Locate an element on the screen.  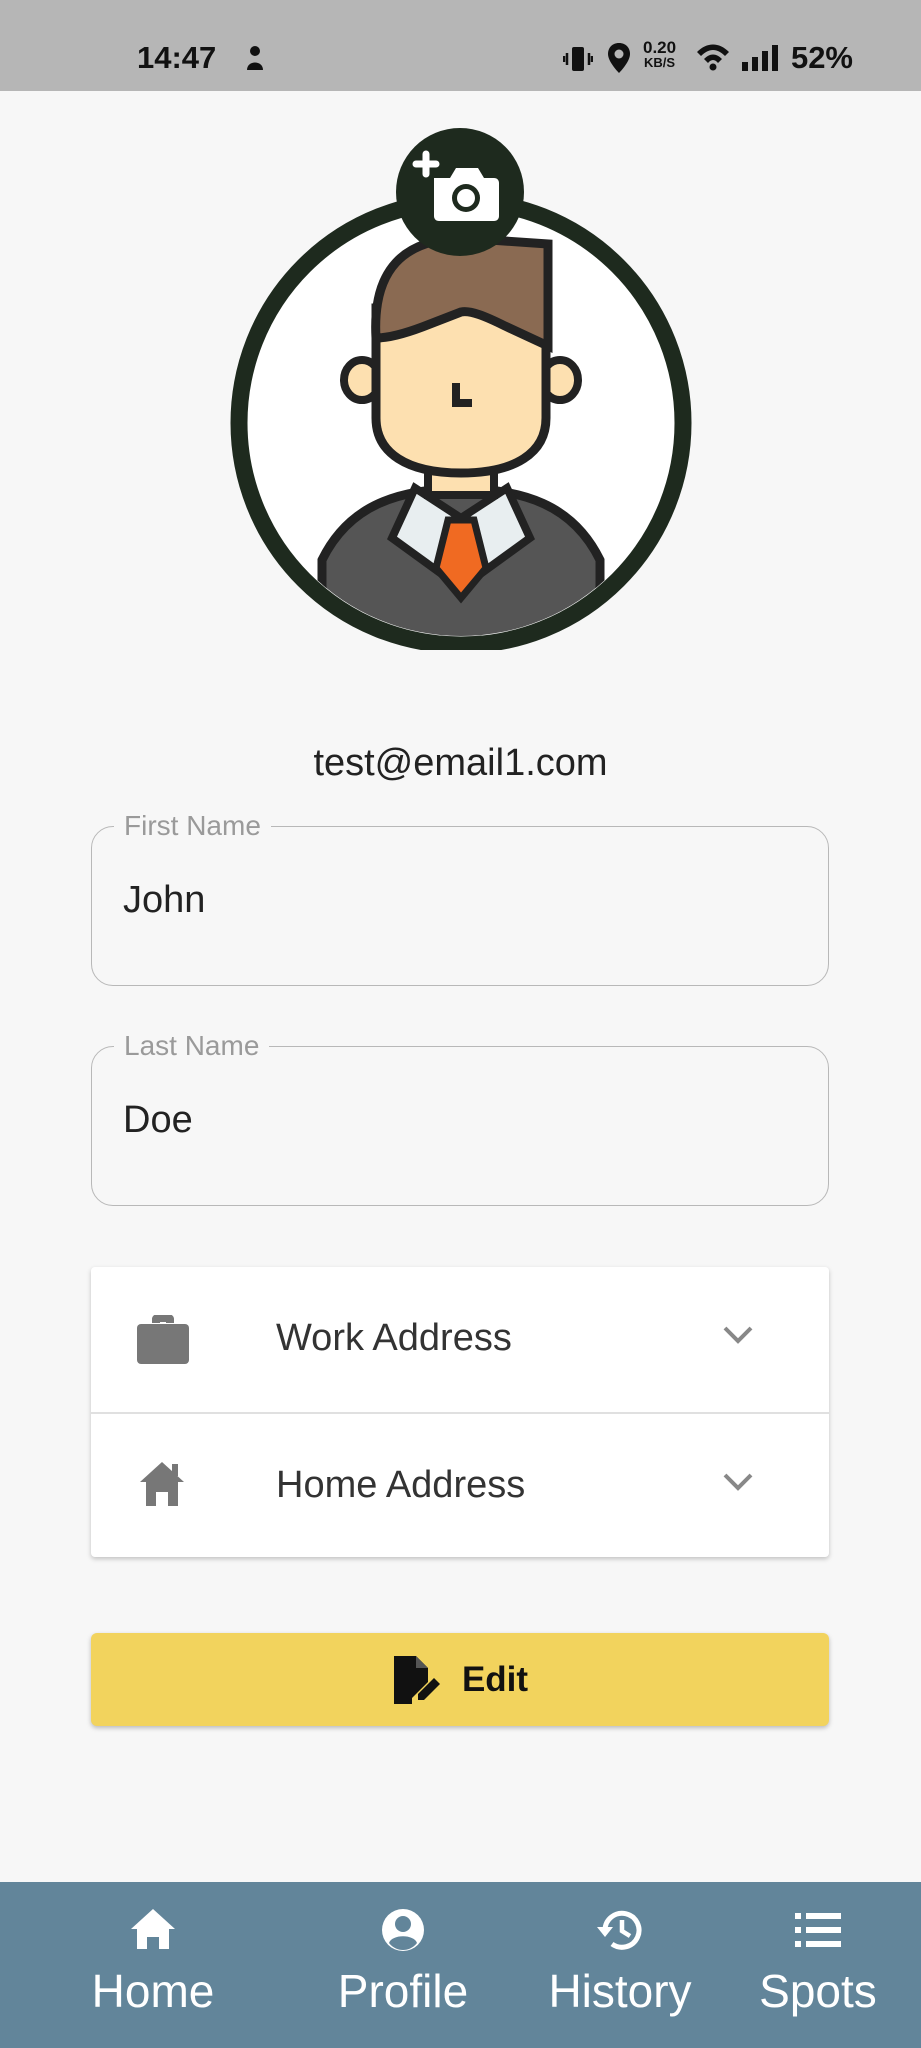
home-address-label: Home Address is located at coordinates (401, 1485).